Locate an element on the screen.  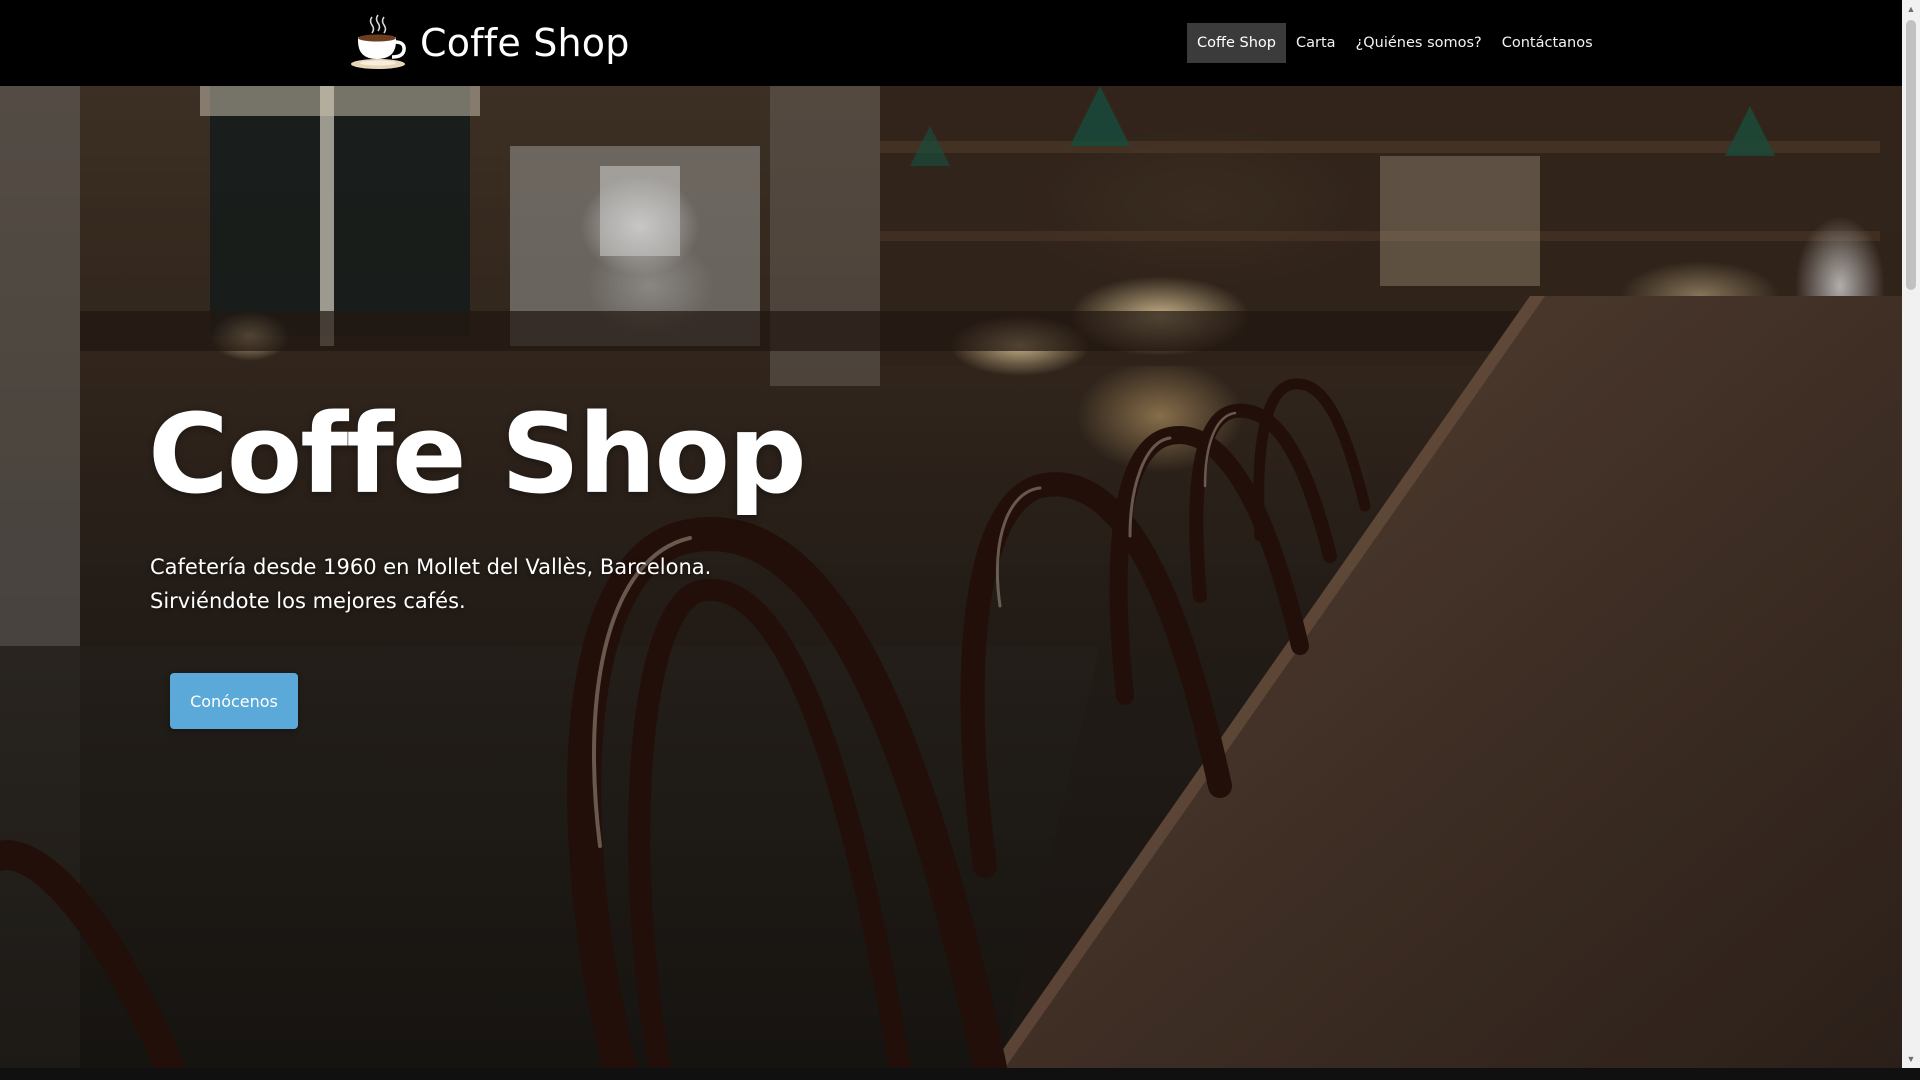
bottom-edge-bar is located at coordinates (960, 1074).